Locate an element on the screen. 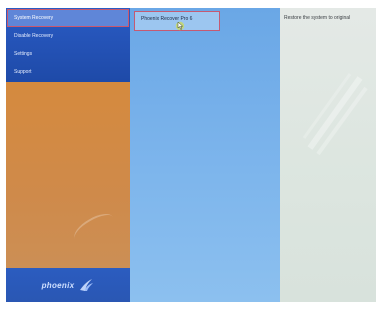  sidebar-item-system-recovery: System Recovery is located at coordinates (68, 18).